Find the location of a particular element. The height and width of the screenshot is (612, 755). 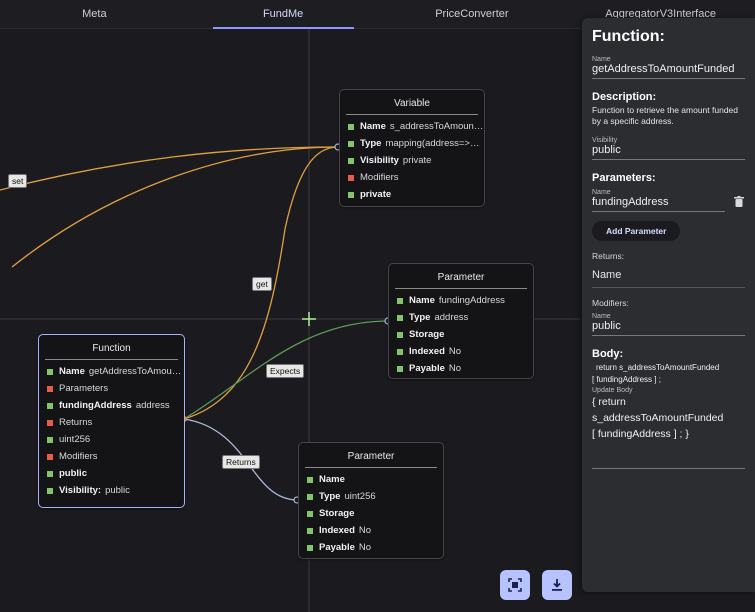

fit-view-button is located at coordinates (515, 585).